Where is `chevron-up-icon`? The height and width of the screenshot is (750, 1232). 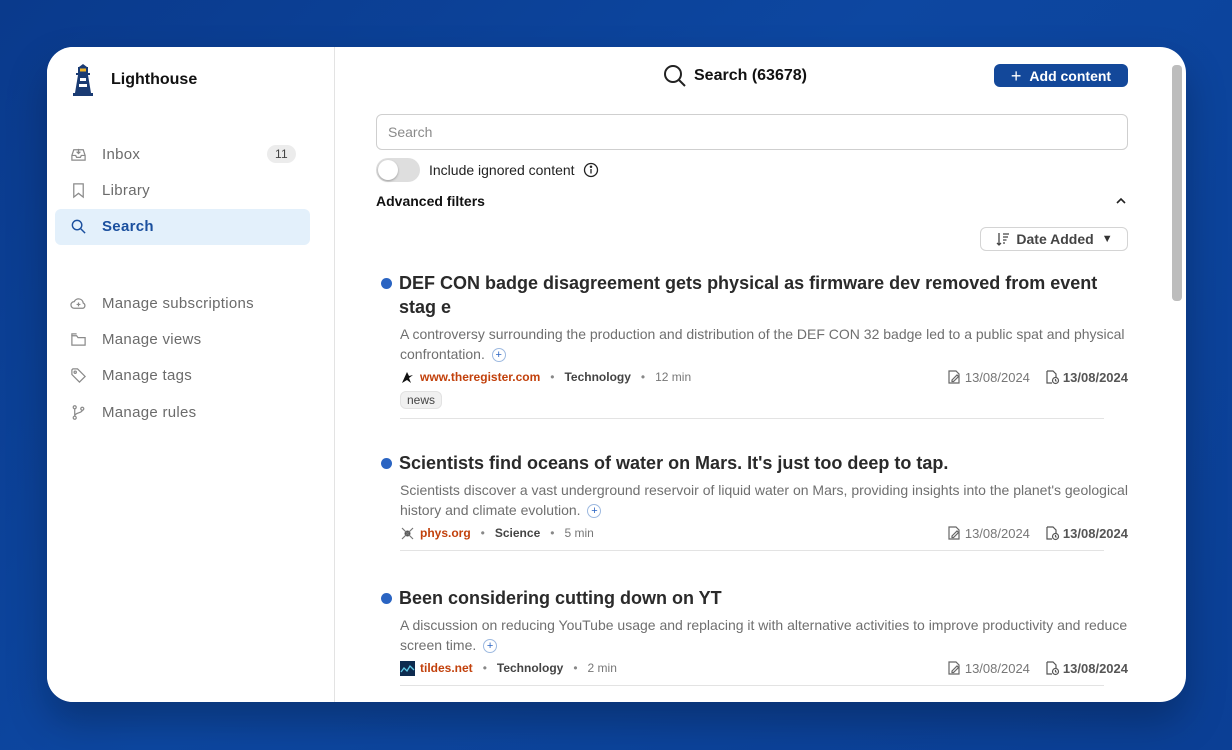 chevron-up-icon is located at coordinates (1121, 200).